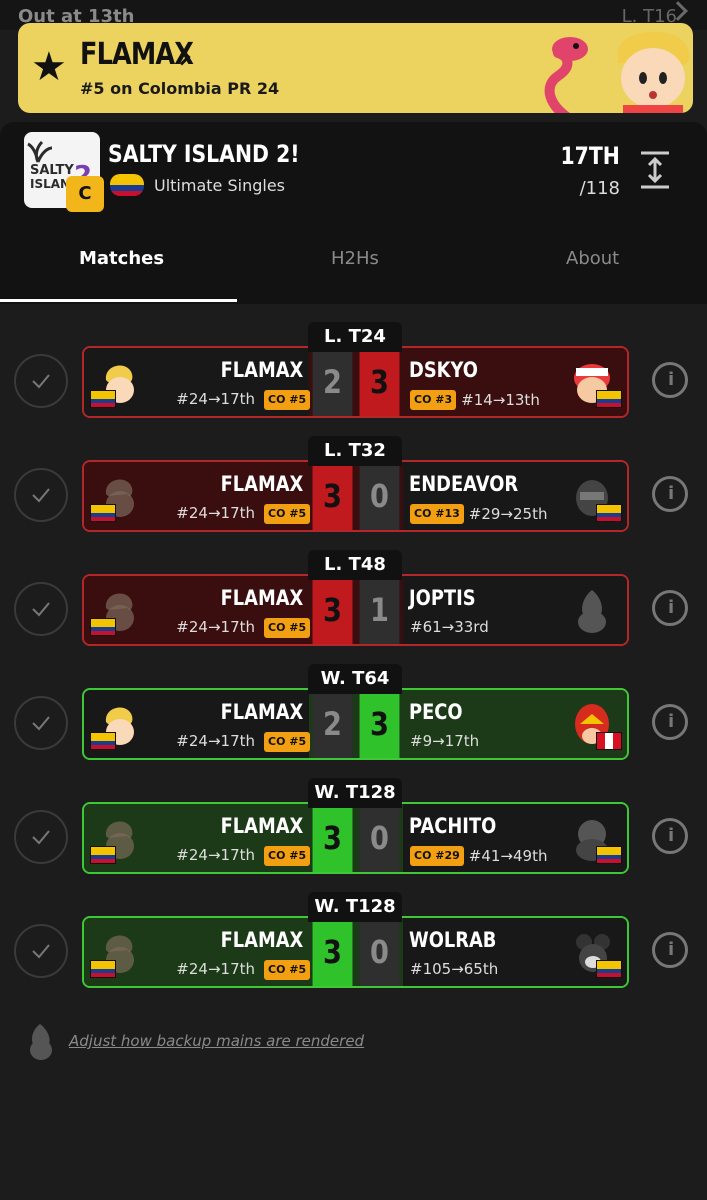 This screenshot has height=1200, width=707. I want to click on right-region-badge: CO #3, so click(433, 400).